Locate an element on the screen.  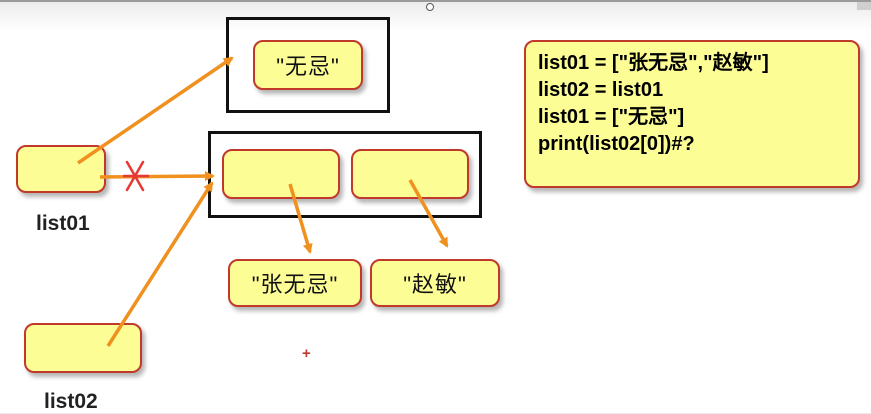
arrow-list01-to-original-list is located at coordinates (157, 176).